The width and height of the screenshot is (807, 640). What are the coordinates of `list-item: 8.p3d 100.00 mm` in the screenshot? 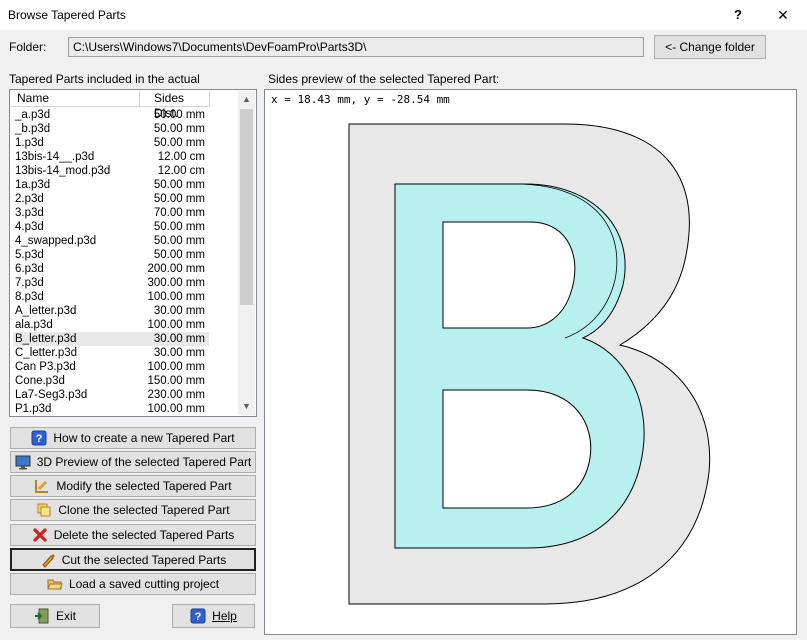 It's located at (111, 297).